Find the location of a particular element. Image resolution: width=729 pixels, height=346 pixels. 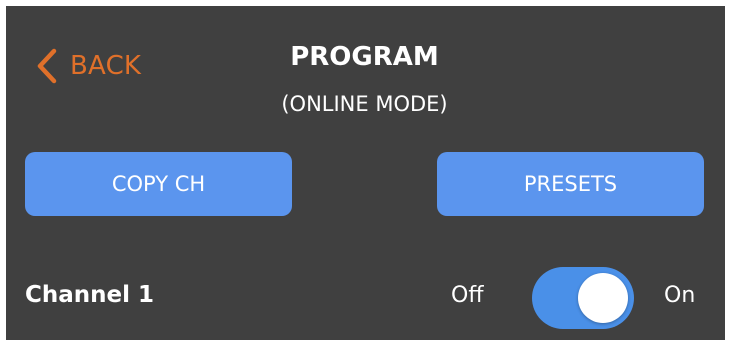

presets-button: PRESETS is located at coordinates (570, 184).